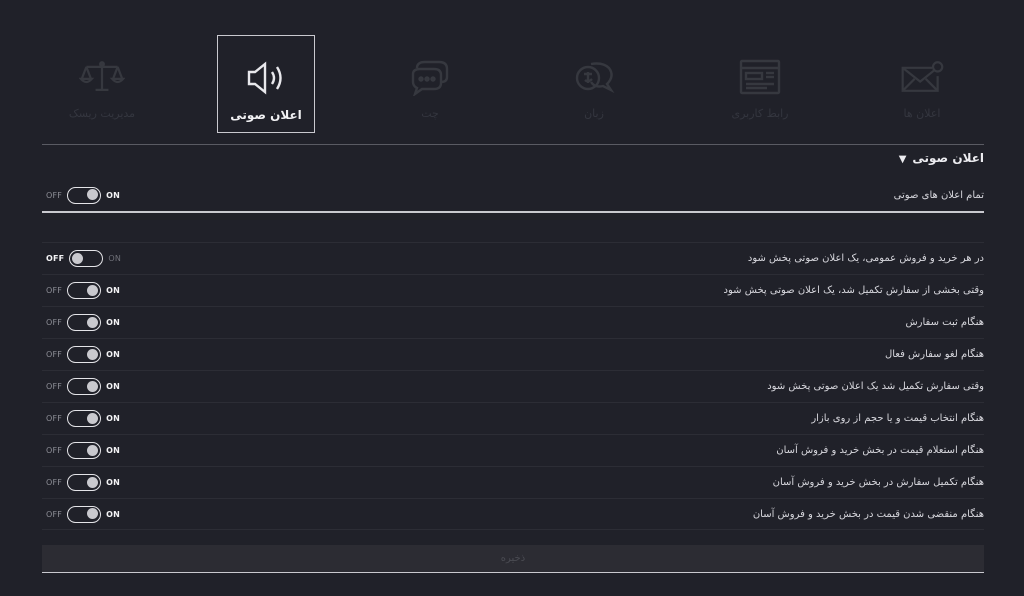 Image resolution: width=1024 pixels, height=596 pixels. I want to click on tab-label: چت, so click(430, 113).